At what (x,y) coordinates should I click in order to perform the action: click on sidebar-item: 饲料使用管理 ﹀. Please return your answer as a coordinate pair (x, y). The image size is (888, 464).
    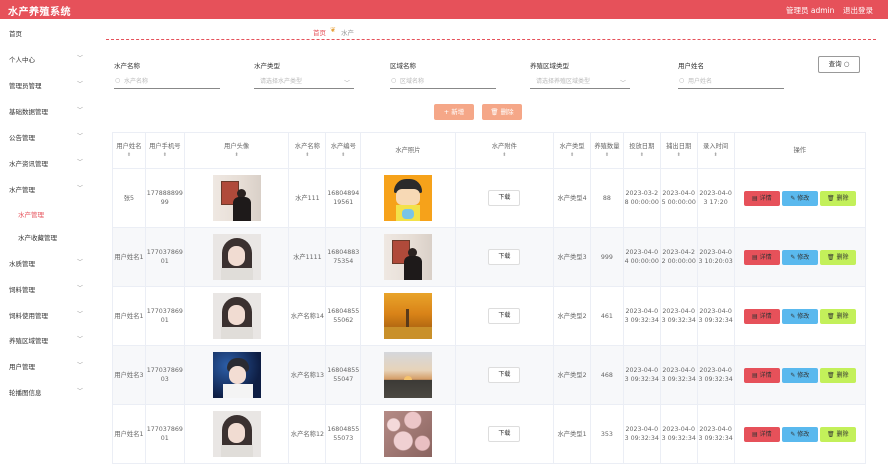
    Looking at the image, I should click on (49, 315).